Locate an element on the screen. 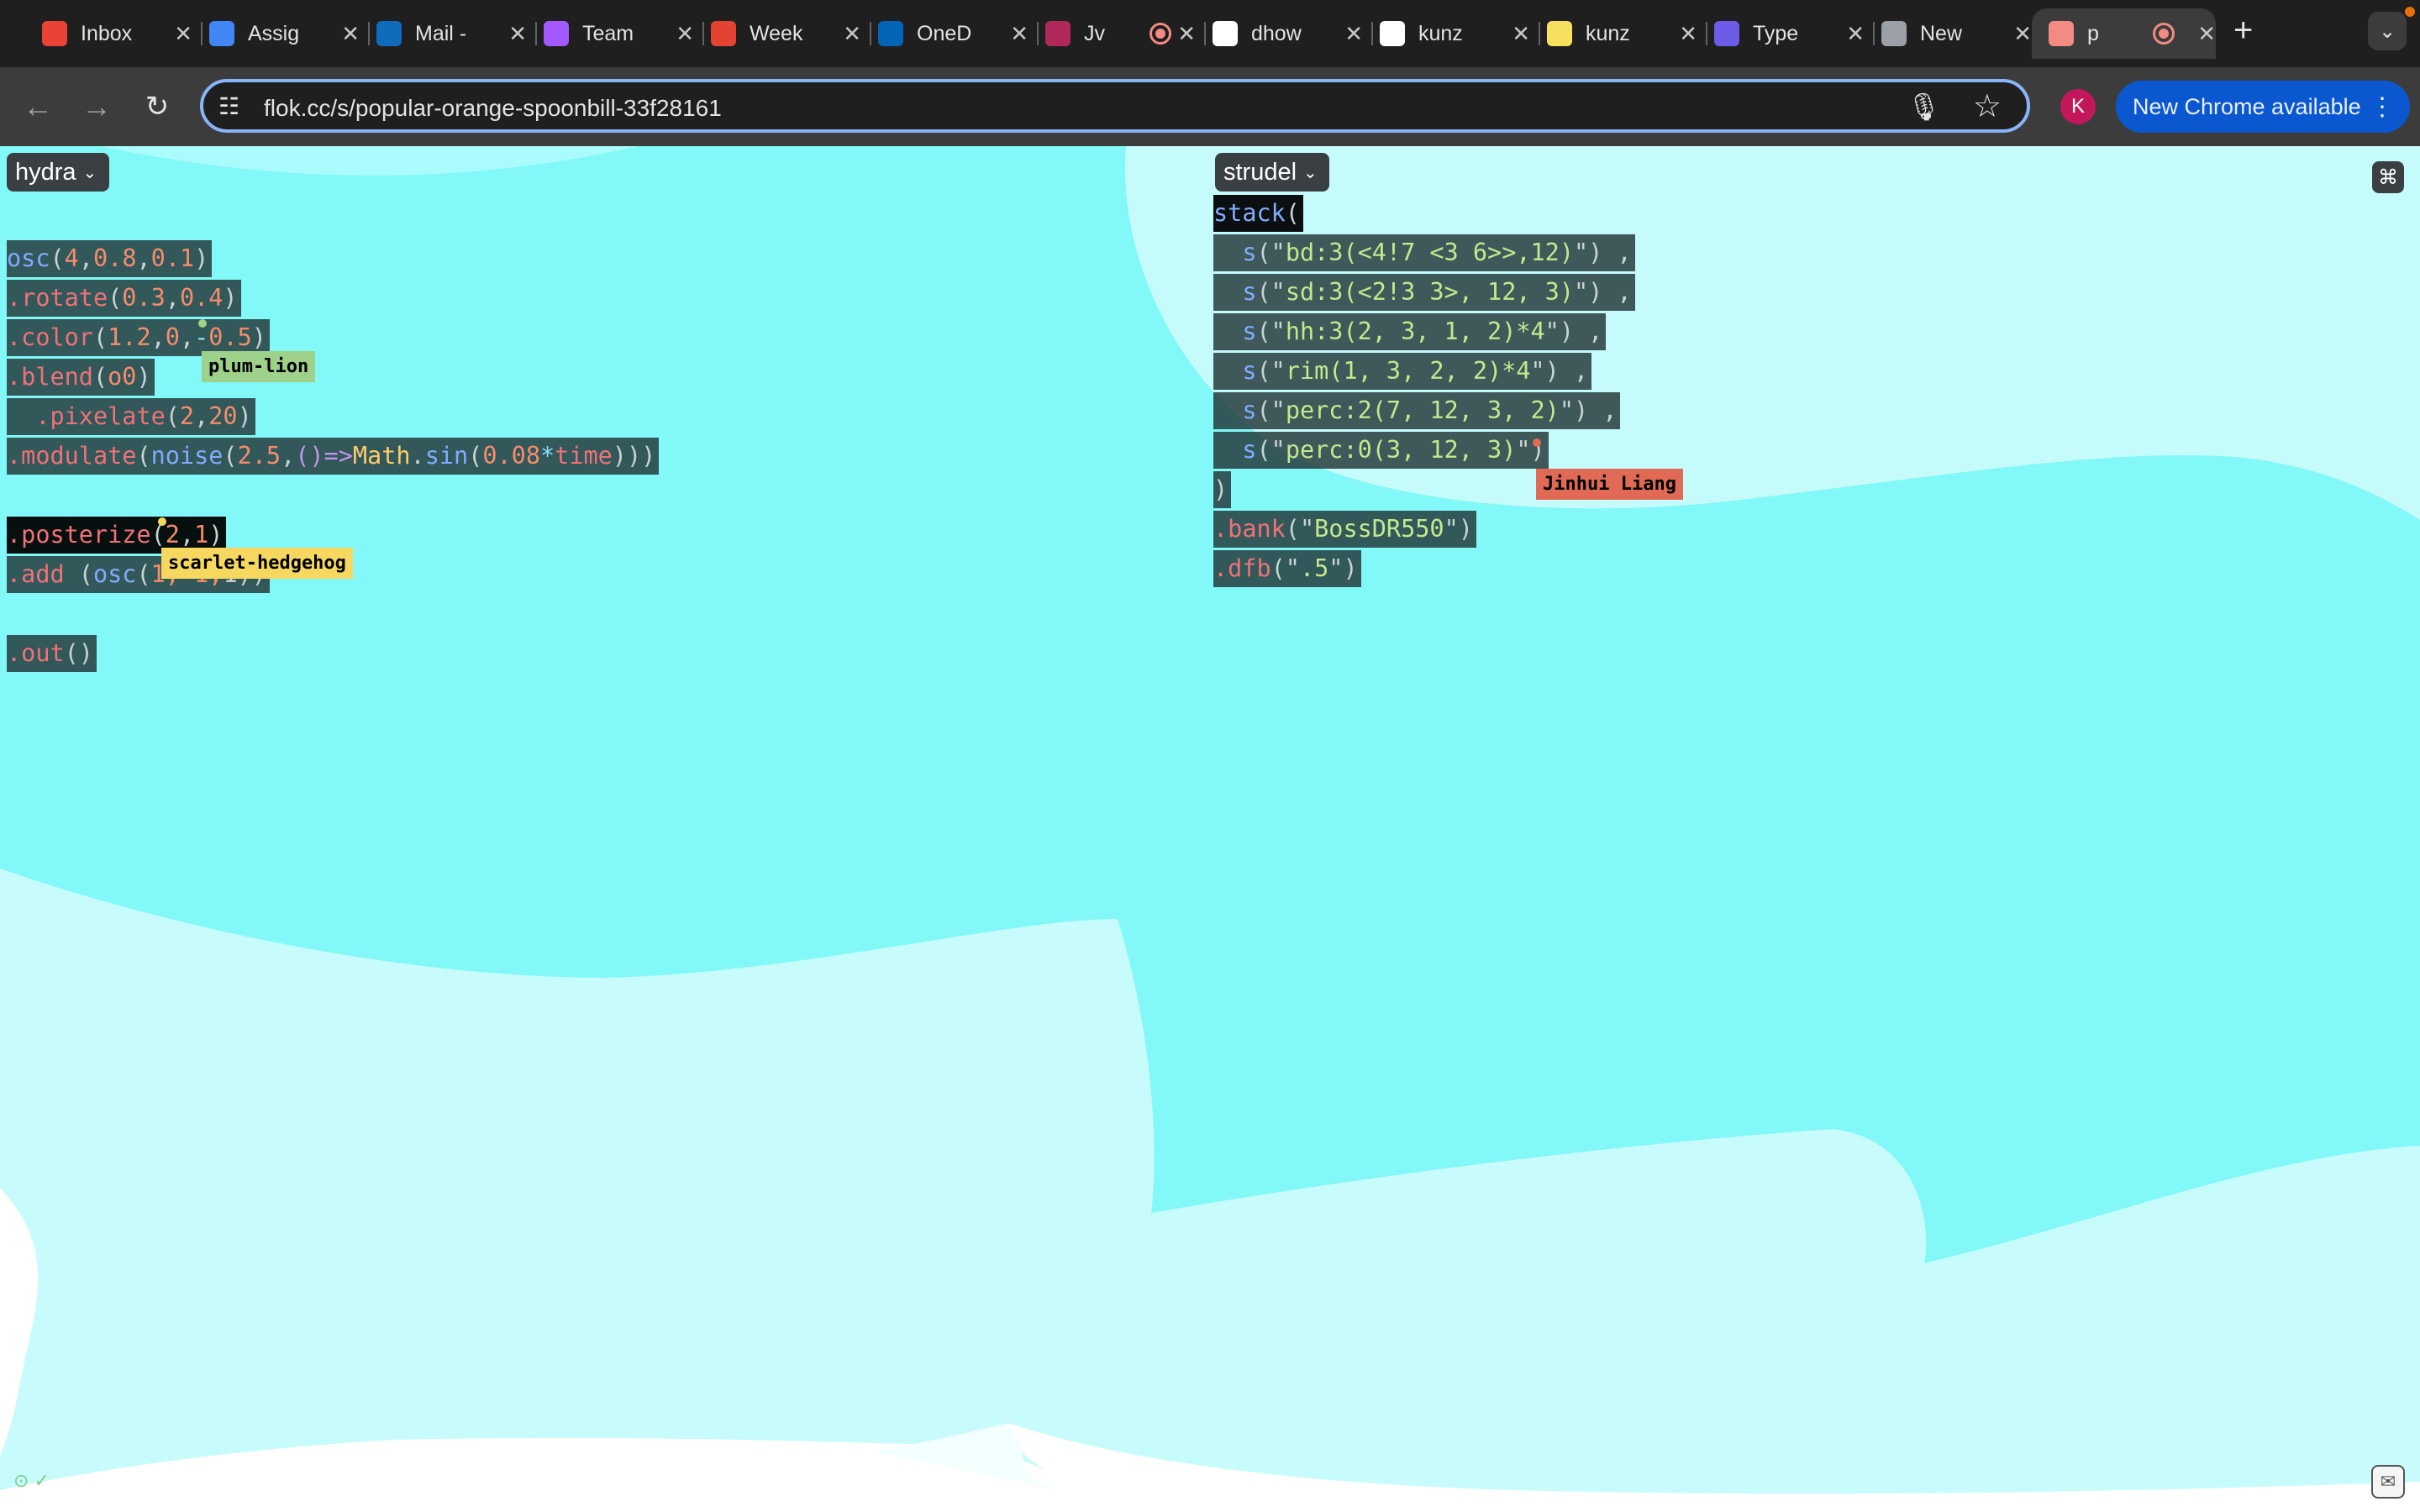  strudel-code-line: stack( is located at coordinates (1258, 213).